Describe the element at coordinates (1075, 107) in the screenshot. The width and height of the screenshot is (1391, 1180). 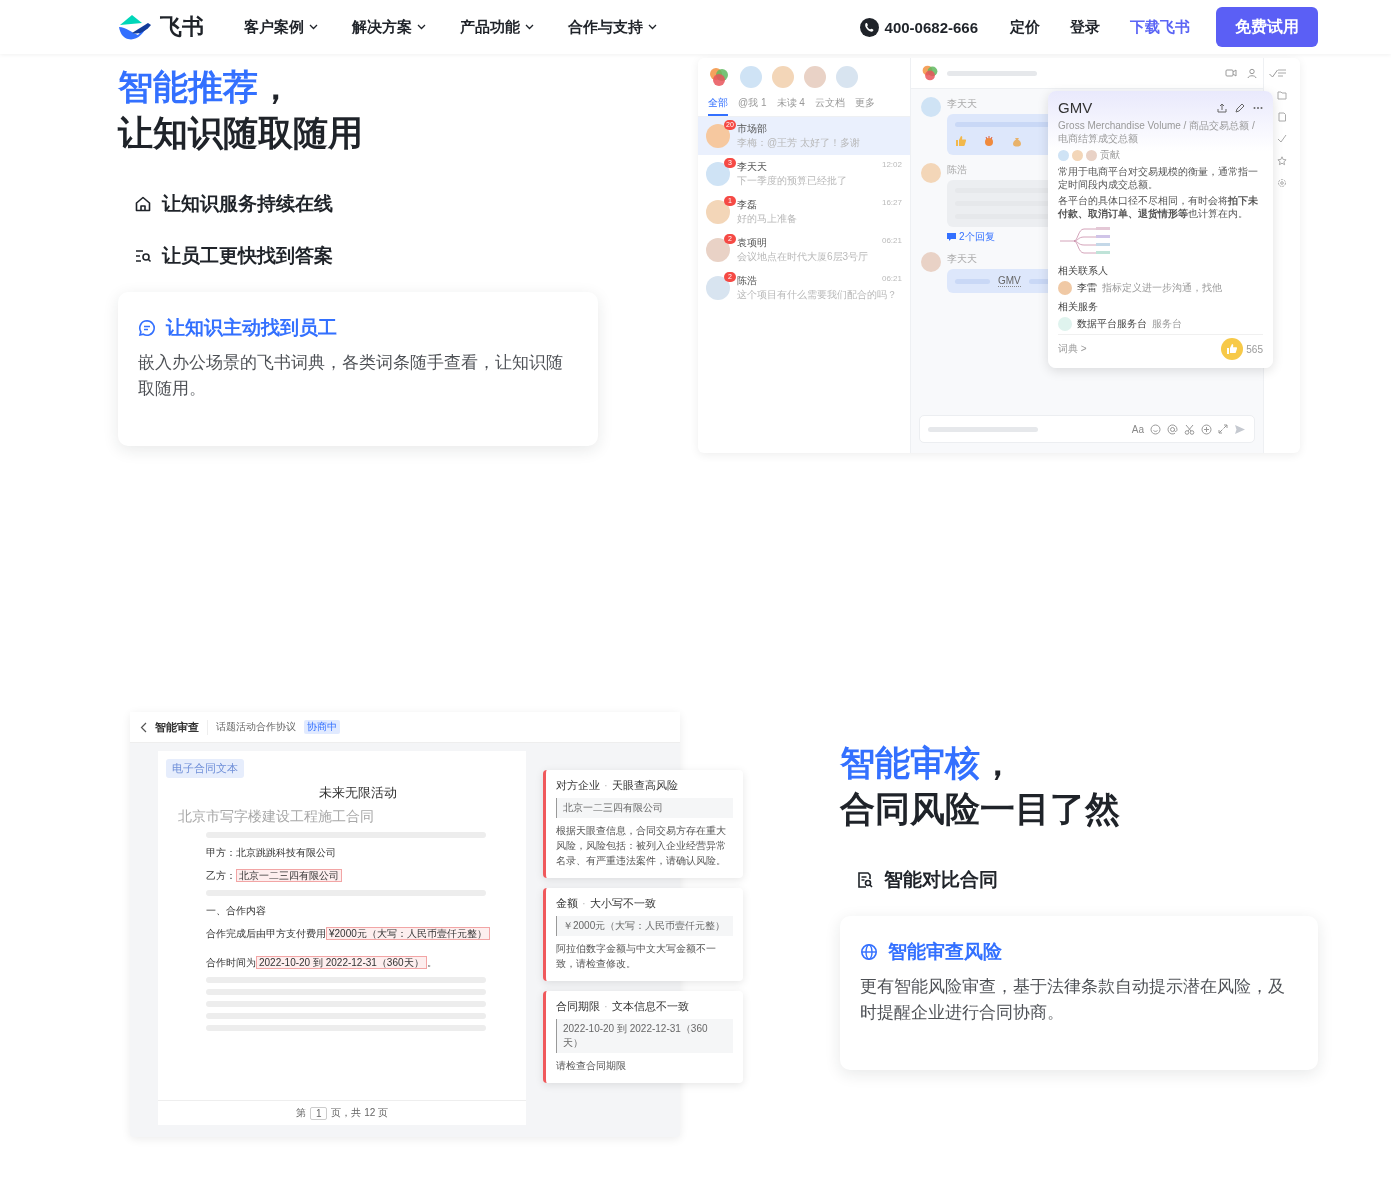
I see `term-title: GMV` at that location.